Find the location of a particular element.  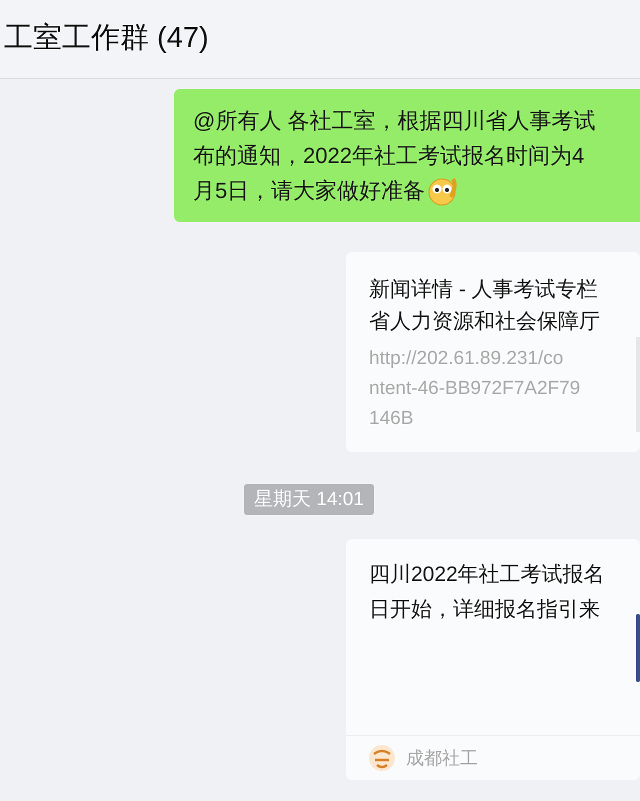

link-title: 省人力资源和社会保障厅 is located at coordinates (484, 322).